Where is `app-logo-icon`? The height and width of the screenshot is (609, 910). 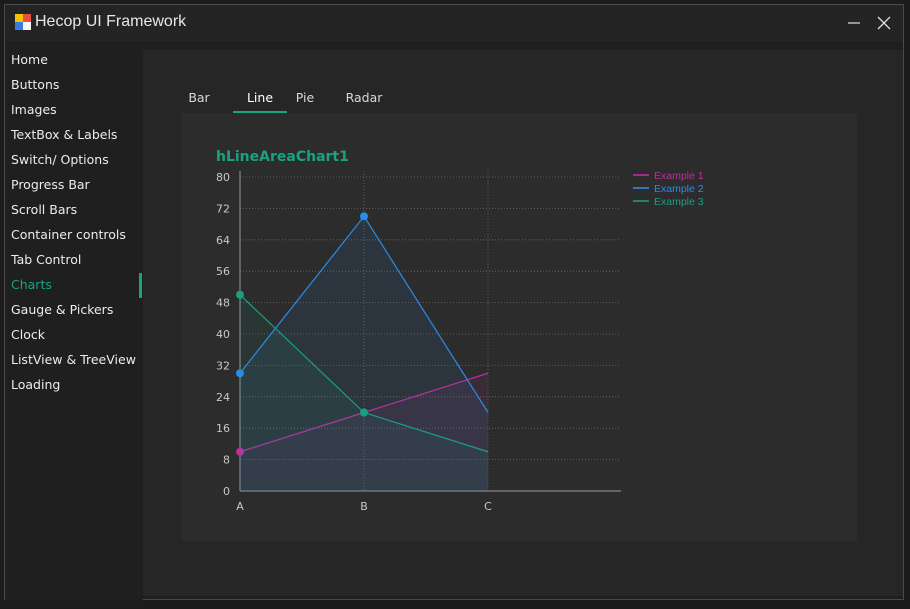
app-logo-icon is located at coordinates (23, 22).